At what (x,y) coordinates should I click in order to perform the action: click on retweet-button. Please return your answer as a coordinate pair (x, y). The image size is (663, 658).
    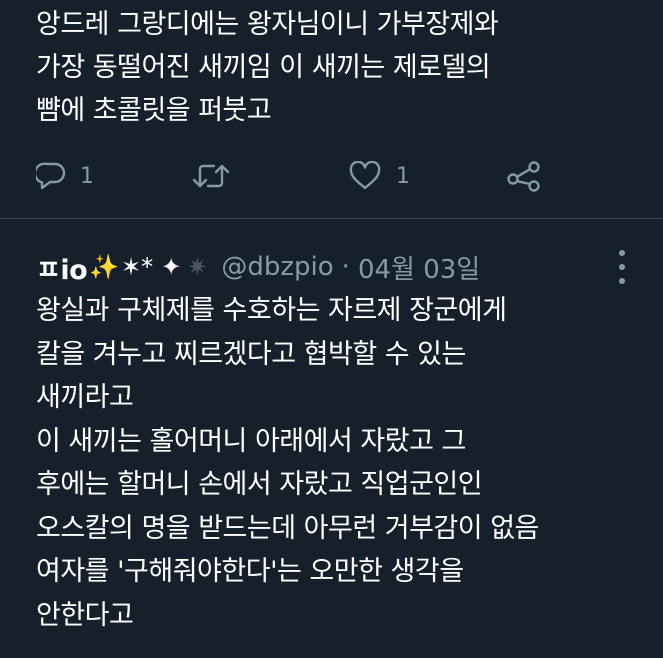
    Looking at the image, I should click on (218, 176).